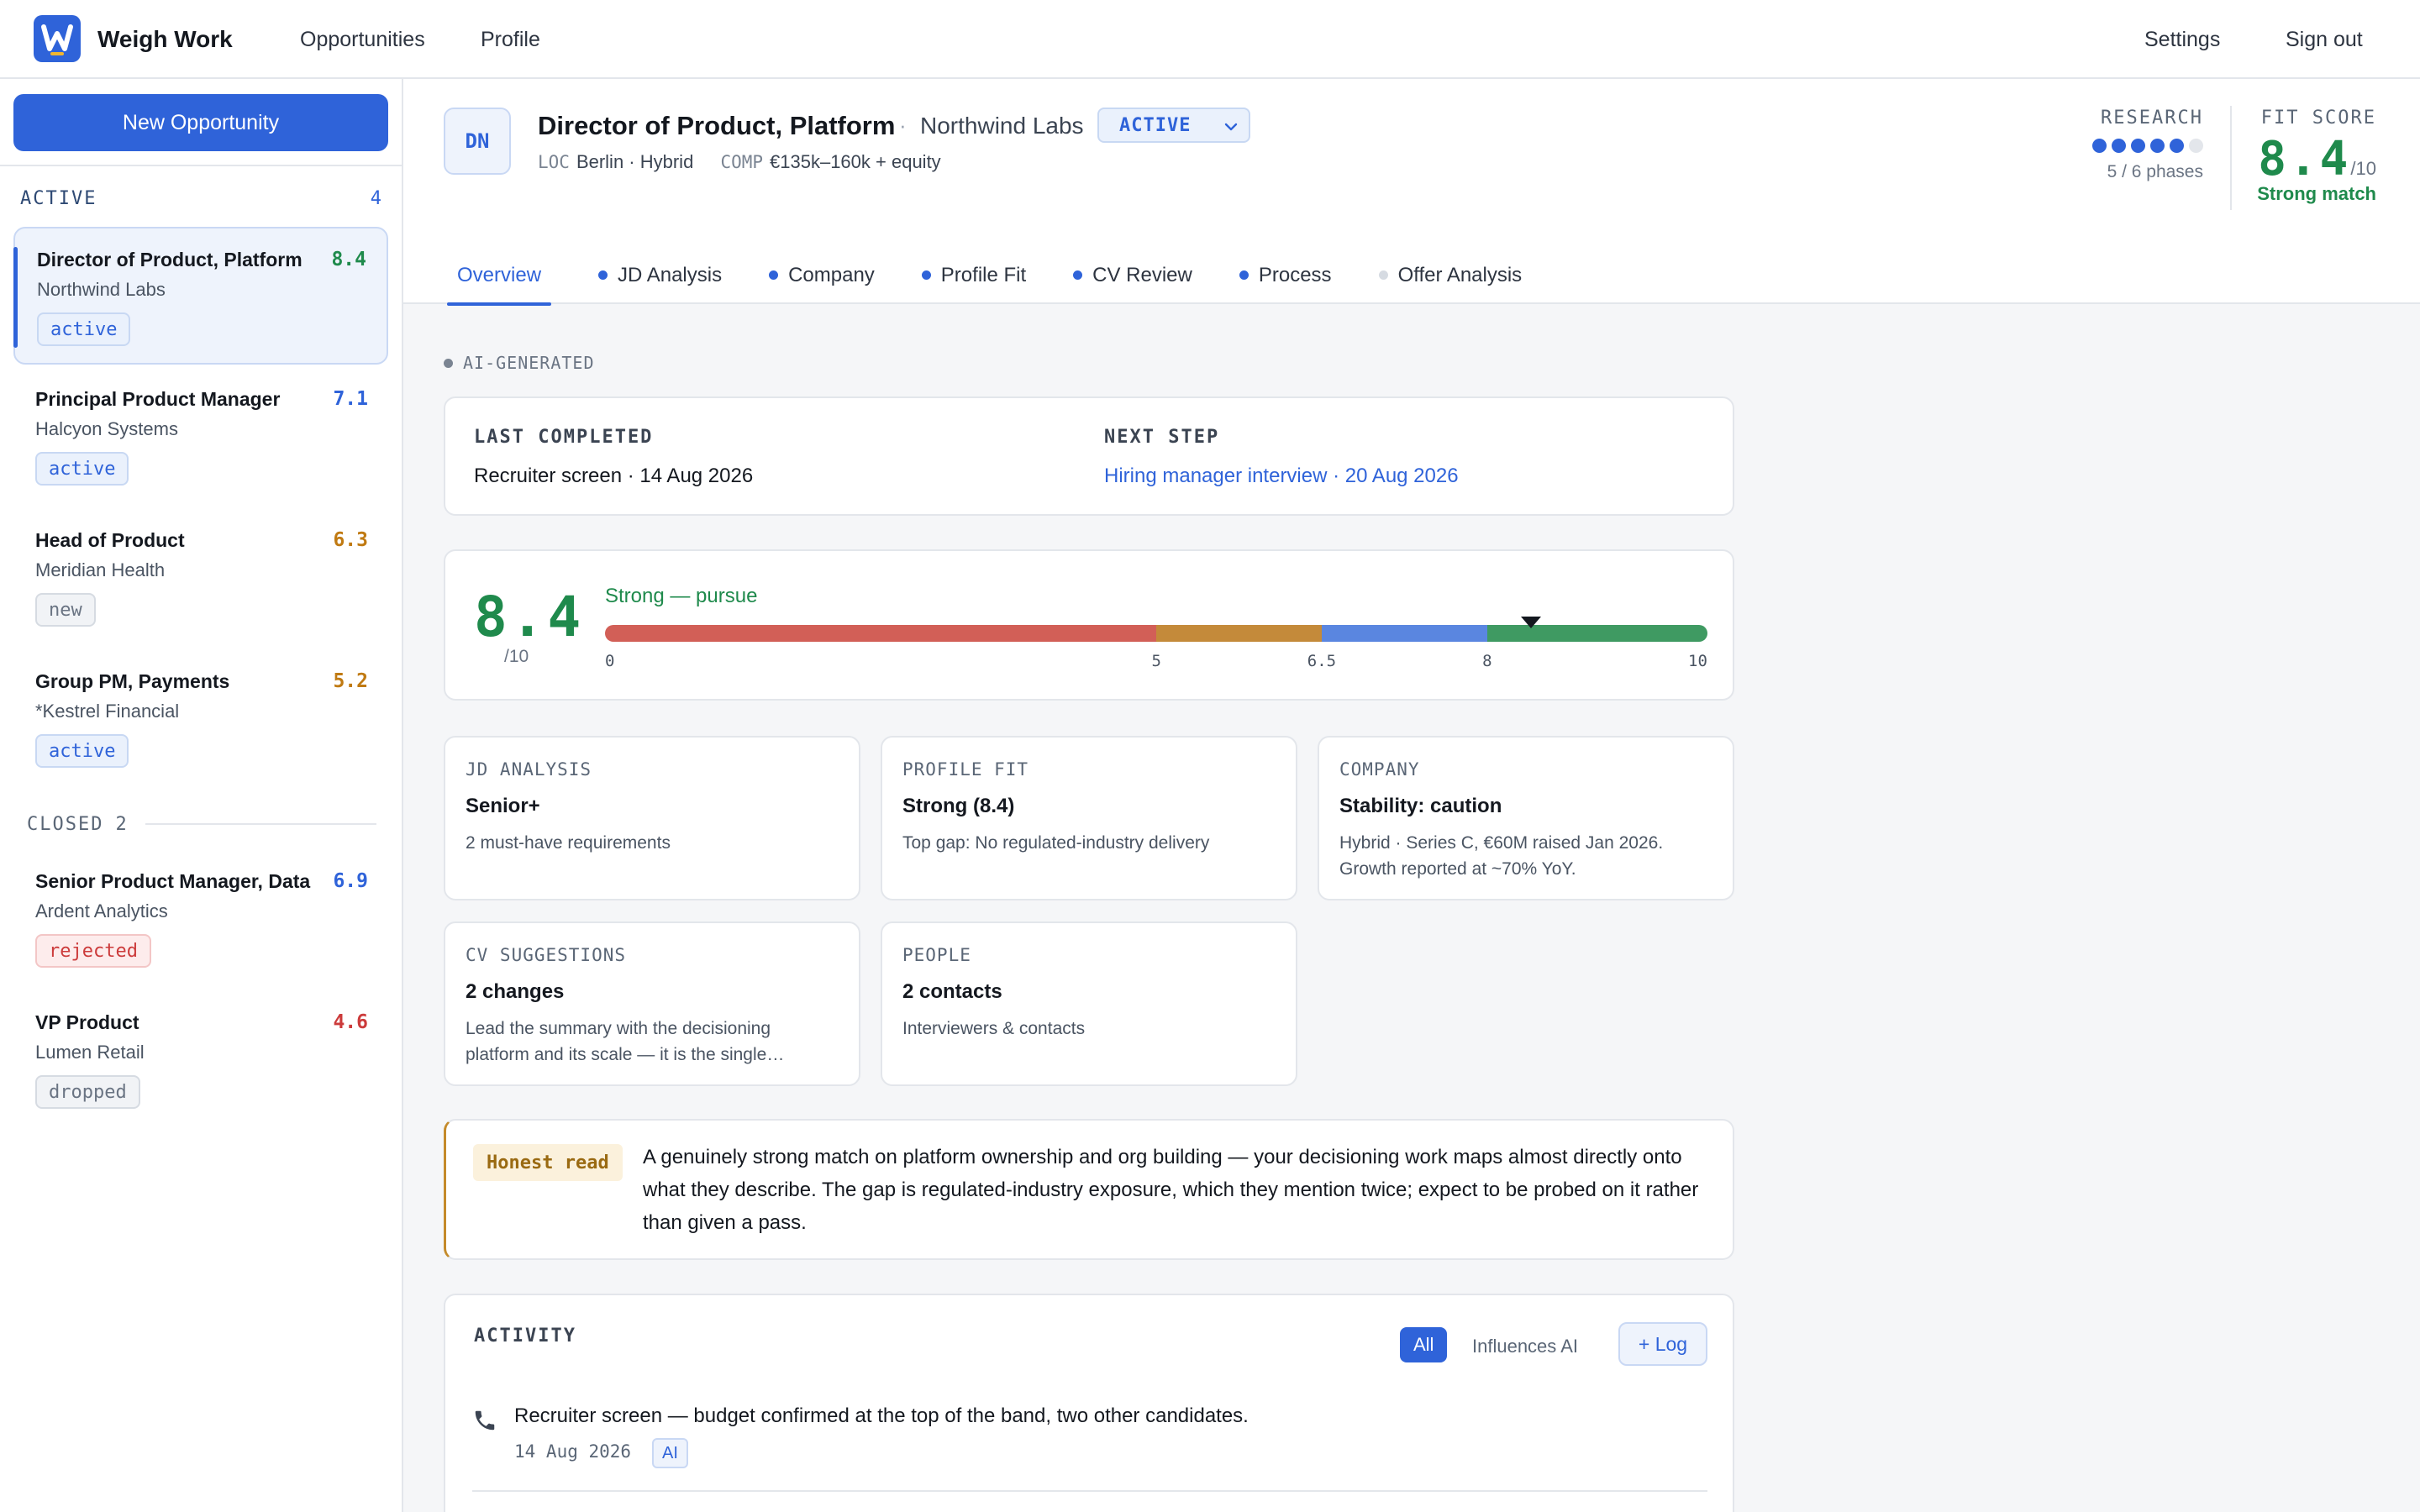 This screenshot has width=2420, height=1512. I want to click on opportunity-score: 8.4, so click(348, 259).